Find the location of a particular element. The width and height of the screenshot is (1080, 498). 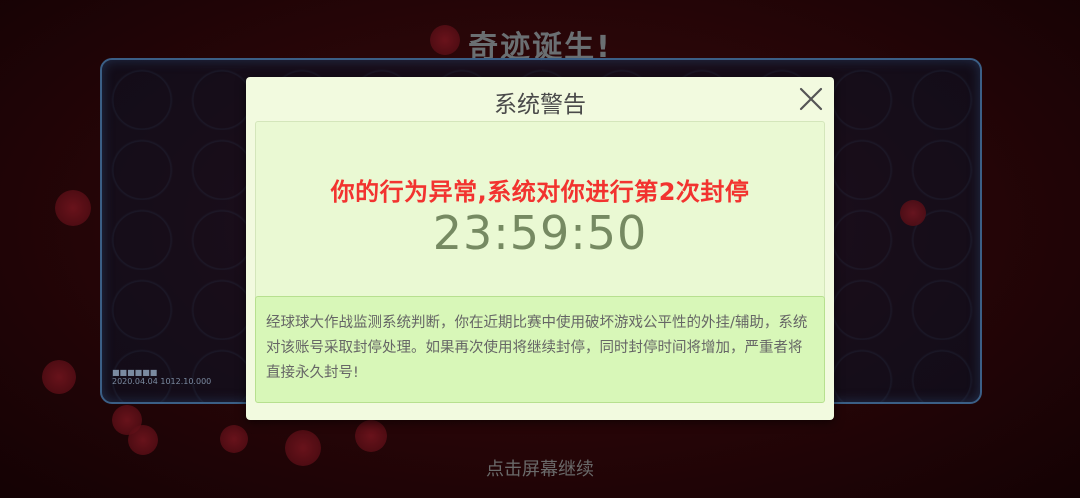

tap-to-continue-hint: 点击屏幕继续 is located at coordinates (540, 468).